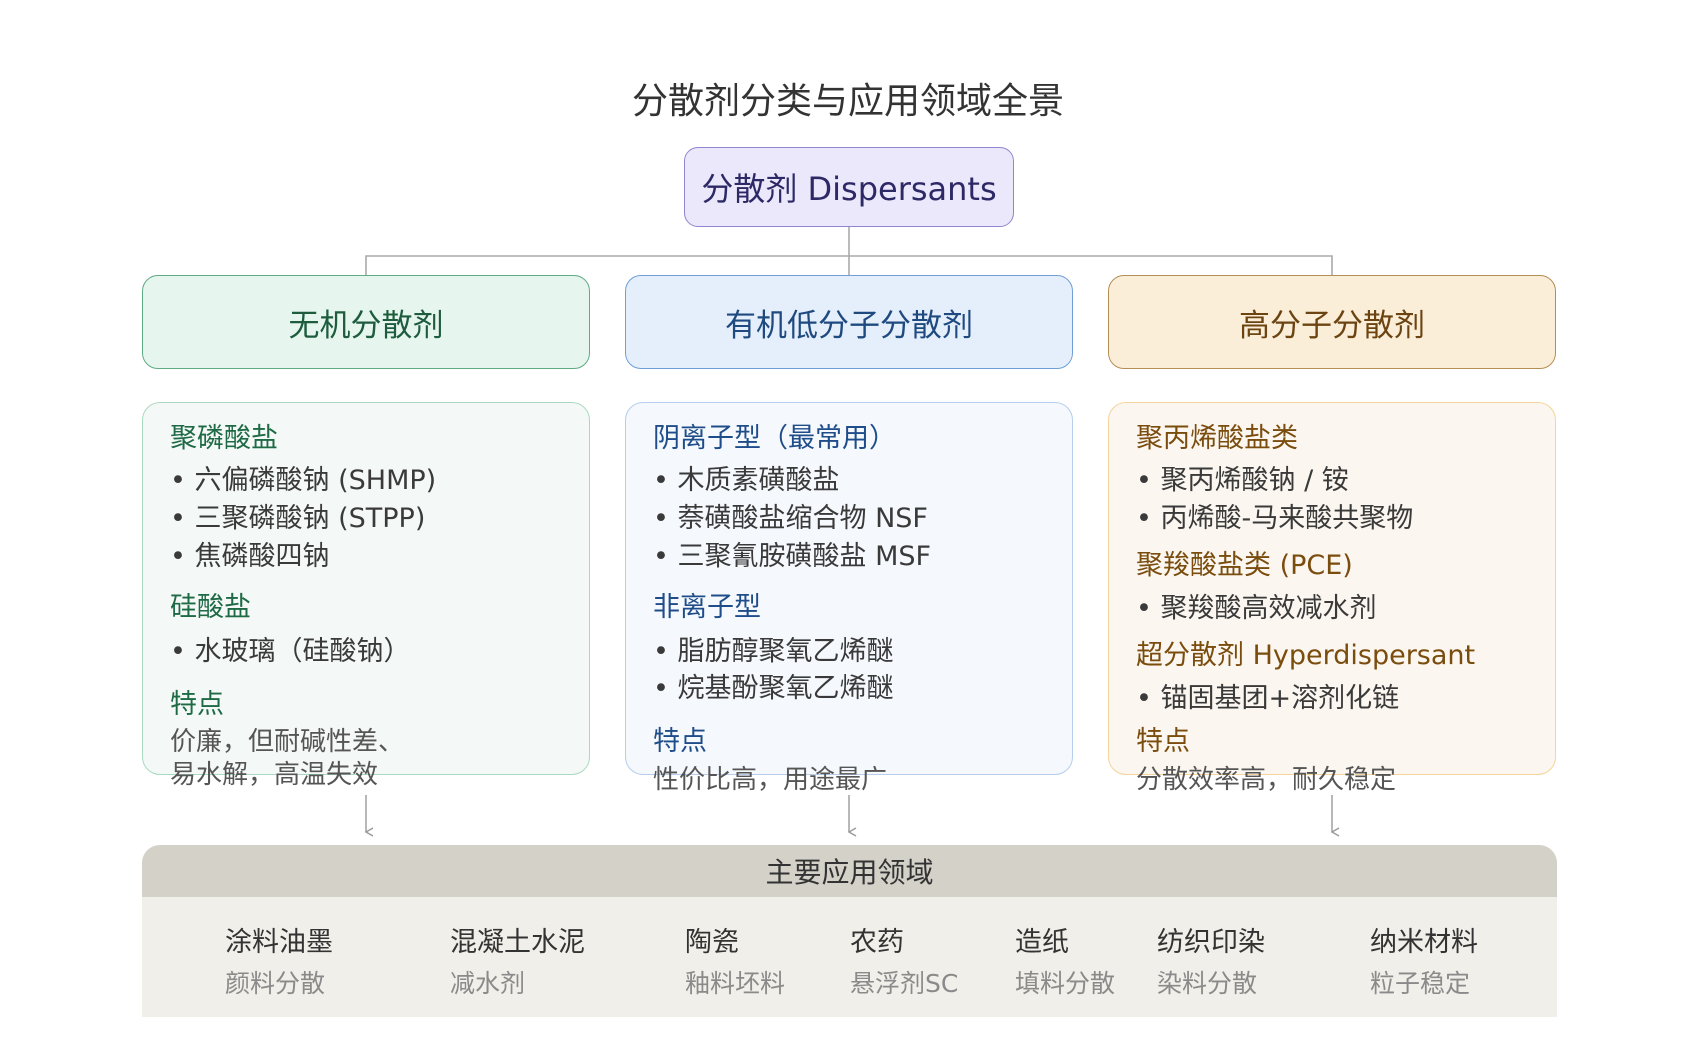 Image resolution: width=1696 pixels, height=1062 pixels. I want to click on application-desc: 釉料坯料, so click(735, 983).